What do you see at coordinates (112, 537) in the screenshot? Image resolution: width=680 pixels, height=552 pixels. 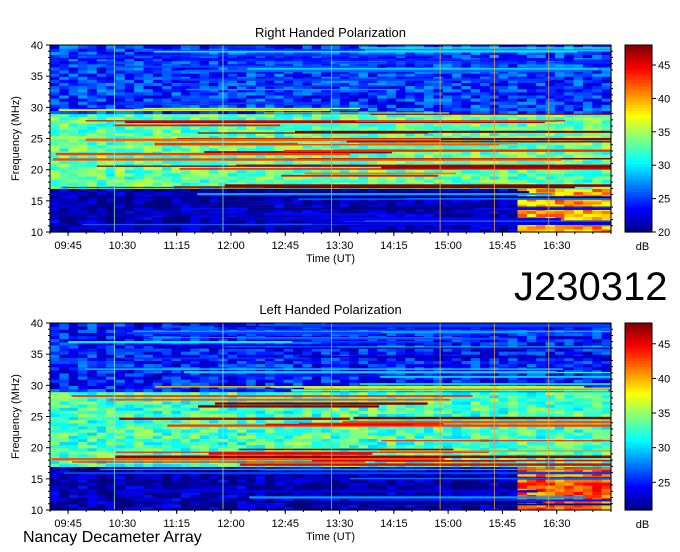 I see `footer-label: Nancay Decameter Array` at bounding box center [112, 537].